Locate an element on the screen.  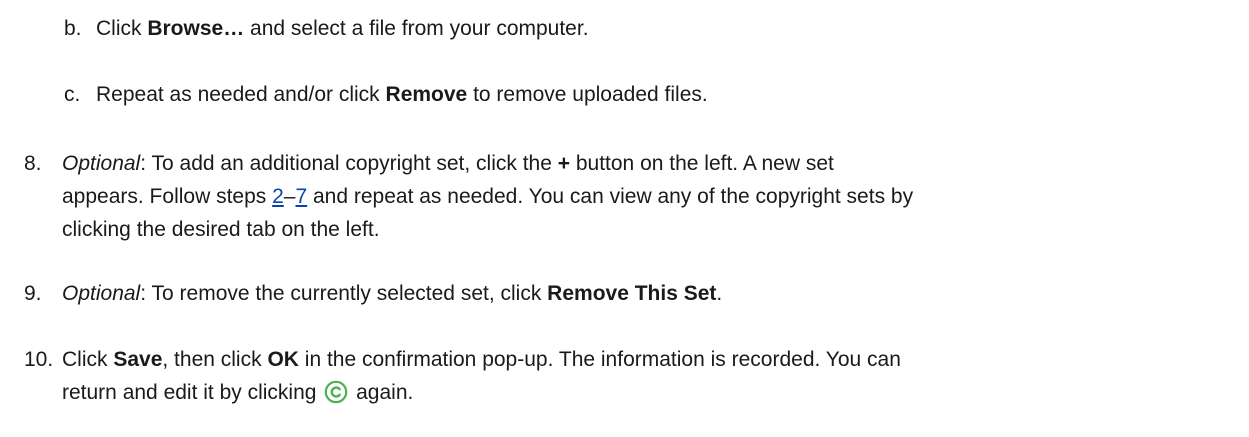
substep-b-letter: b. is located at coordinates (73, 28).